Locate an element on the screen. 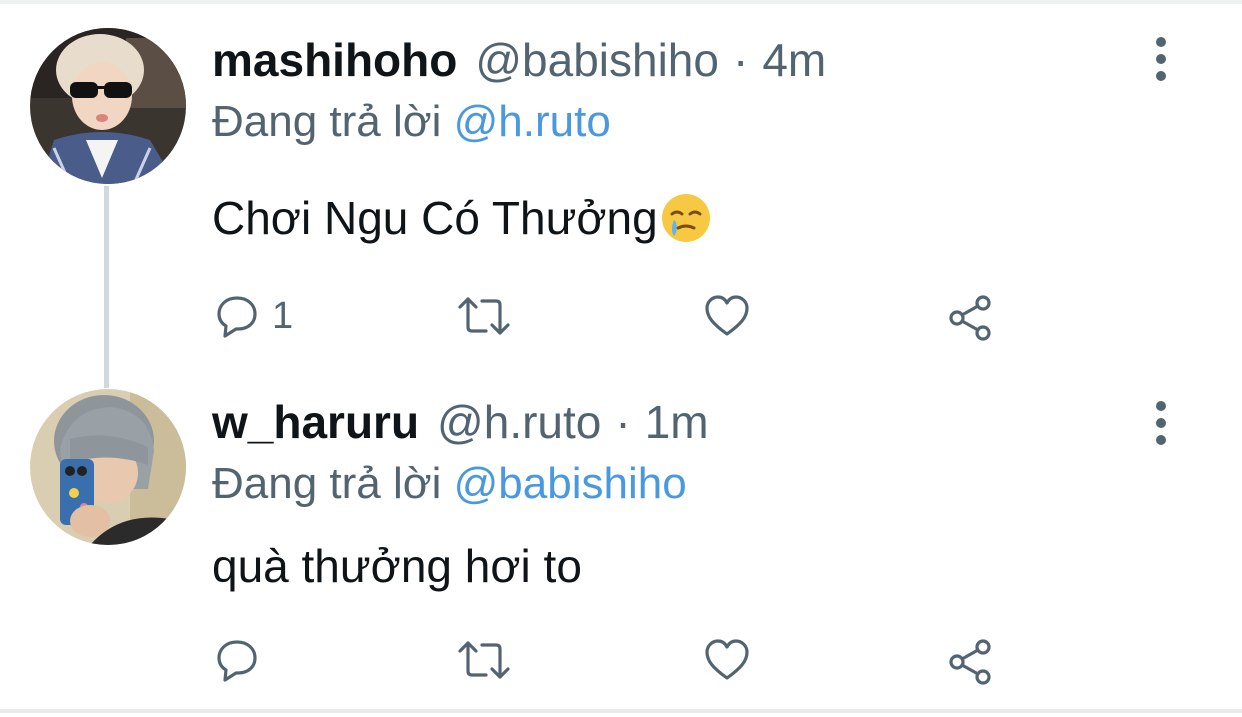  tweet-header: mashihoho @babishiho · 4m is located at coordinates (519, 60).